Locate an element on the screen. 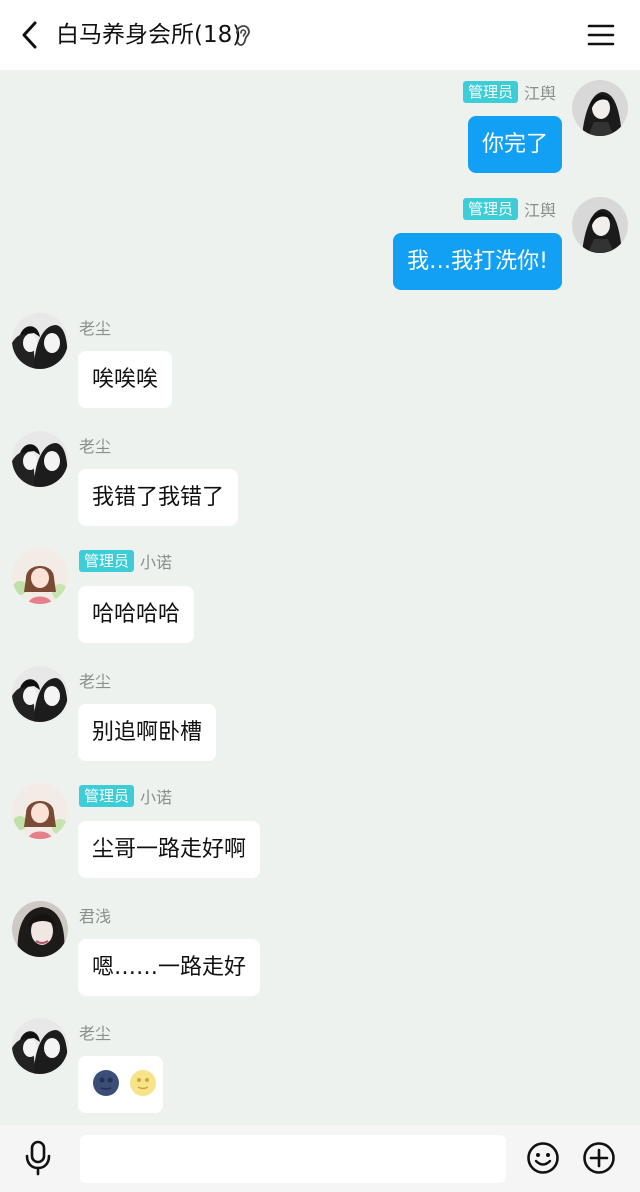 This screenshot has width=640, height=1192. message-bubble: 别追啊卧槽 is located at coordinates (147, 732).